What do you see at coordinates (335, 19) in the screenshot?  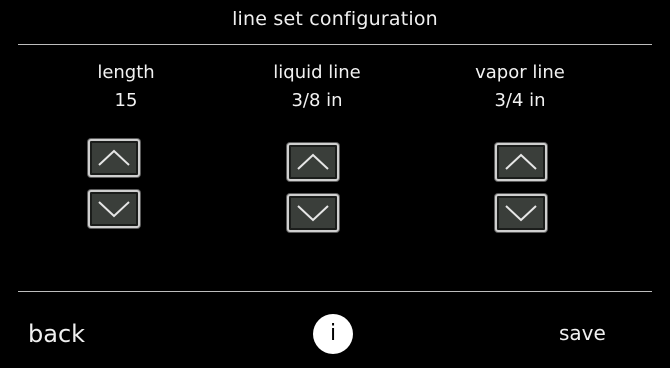 I see `page-title: line set configuration` at bounding box center [335, 19].